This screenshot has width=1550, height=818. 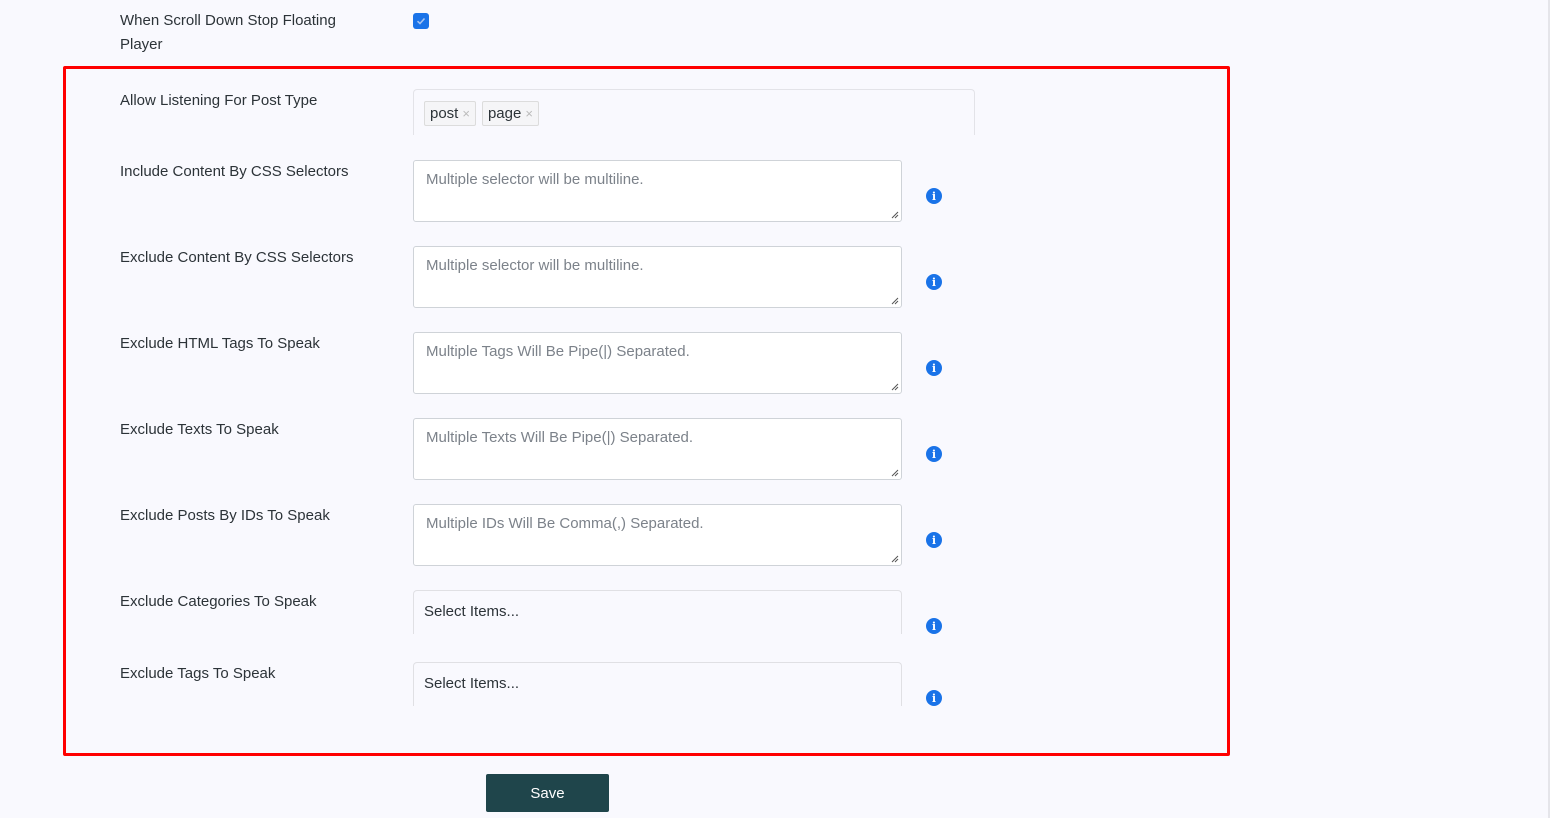 I want to click on tag-post: post ×, so click(x=450, y=113).